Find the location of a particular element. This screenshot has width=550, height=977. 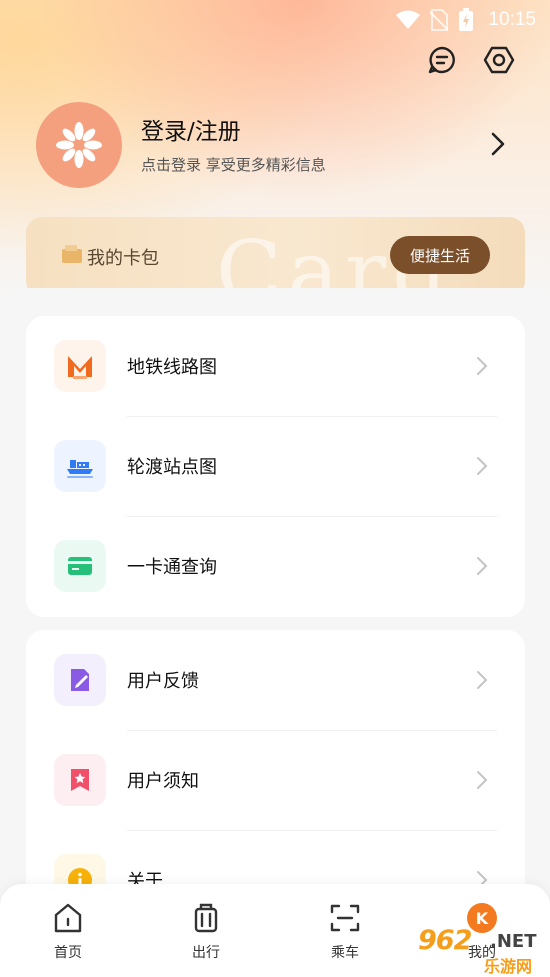

metro-icon is located at coordinates (80, 366).